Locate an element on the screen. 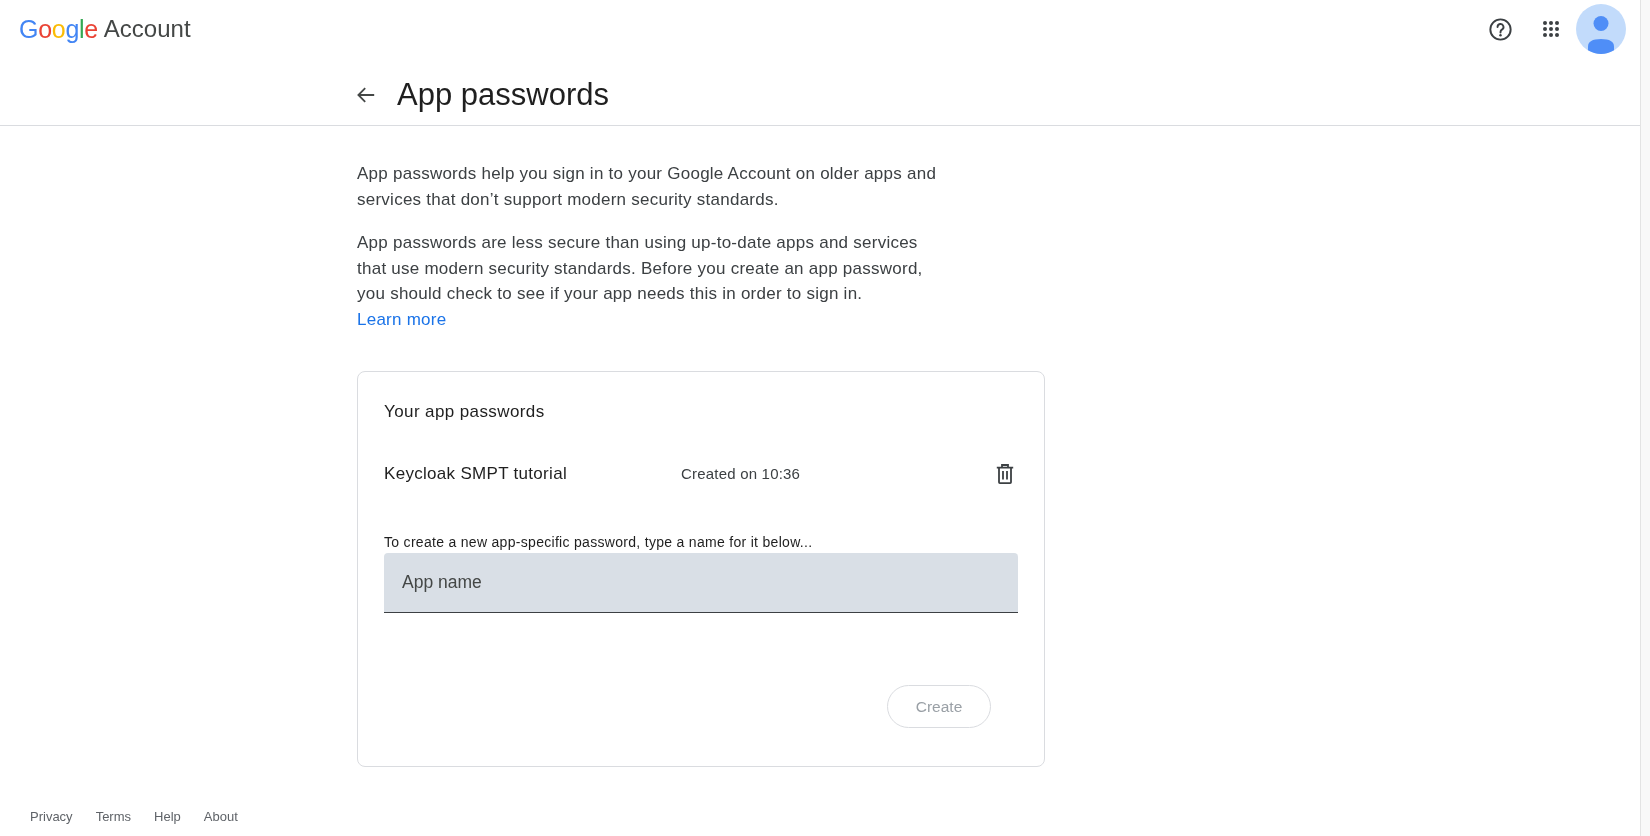  learn-more-link: Learn more is located at coordinates (402, 319).